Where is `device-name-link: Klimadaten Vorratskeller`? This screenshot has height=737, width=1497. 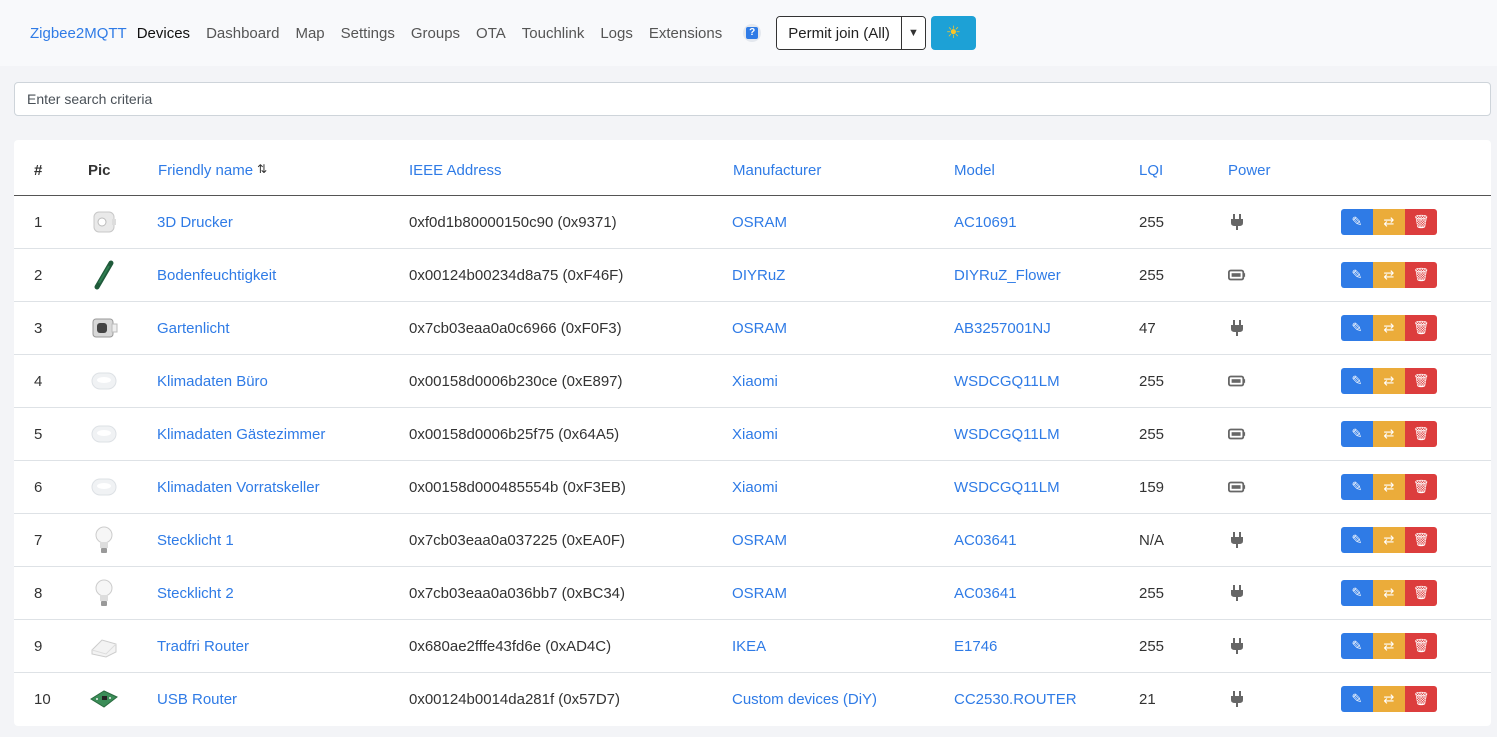 device-name-link: Klimadaten Vorratskeller is located at coordinates (238, 487).